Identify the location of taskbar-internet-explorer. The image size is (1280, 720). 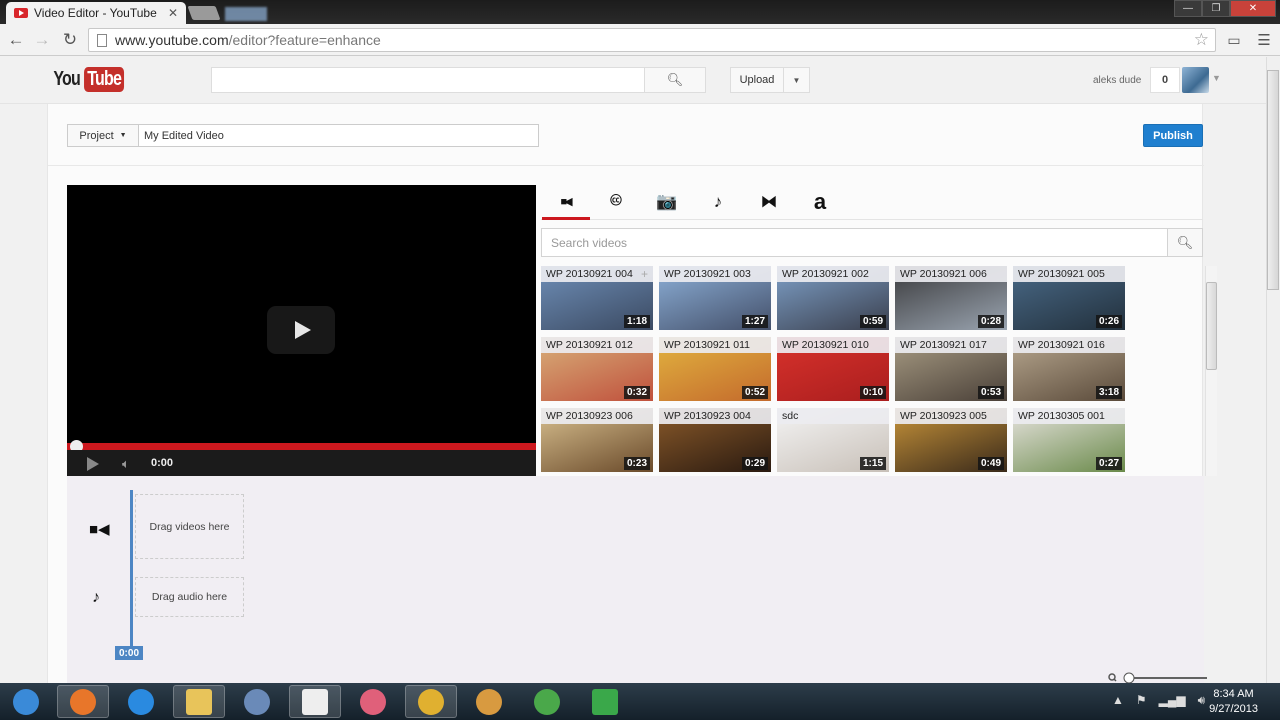
(141, 701).